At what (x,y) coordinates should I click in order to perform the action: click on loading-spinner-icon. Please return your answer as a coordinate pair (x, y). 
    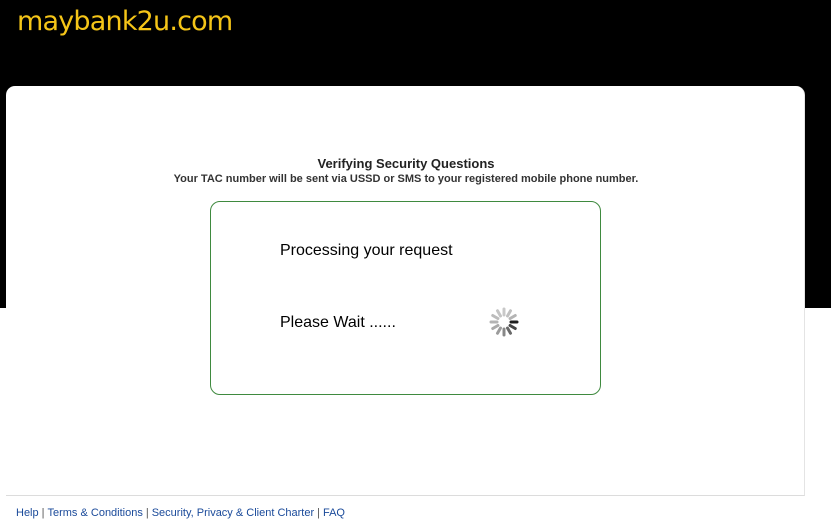
    Looking at the image, I should click on (504, 322).